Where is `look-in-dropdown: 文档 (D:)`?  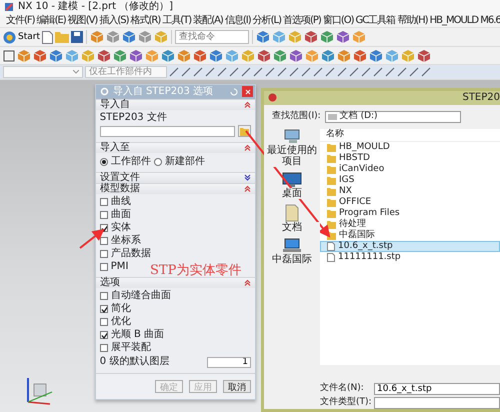
look-in-dropdown: 文档 (D:) is located at coordinates (392, 116).